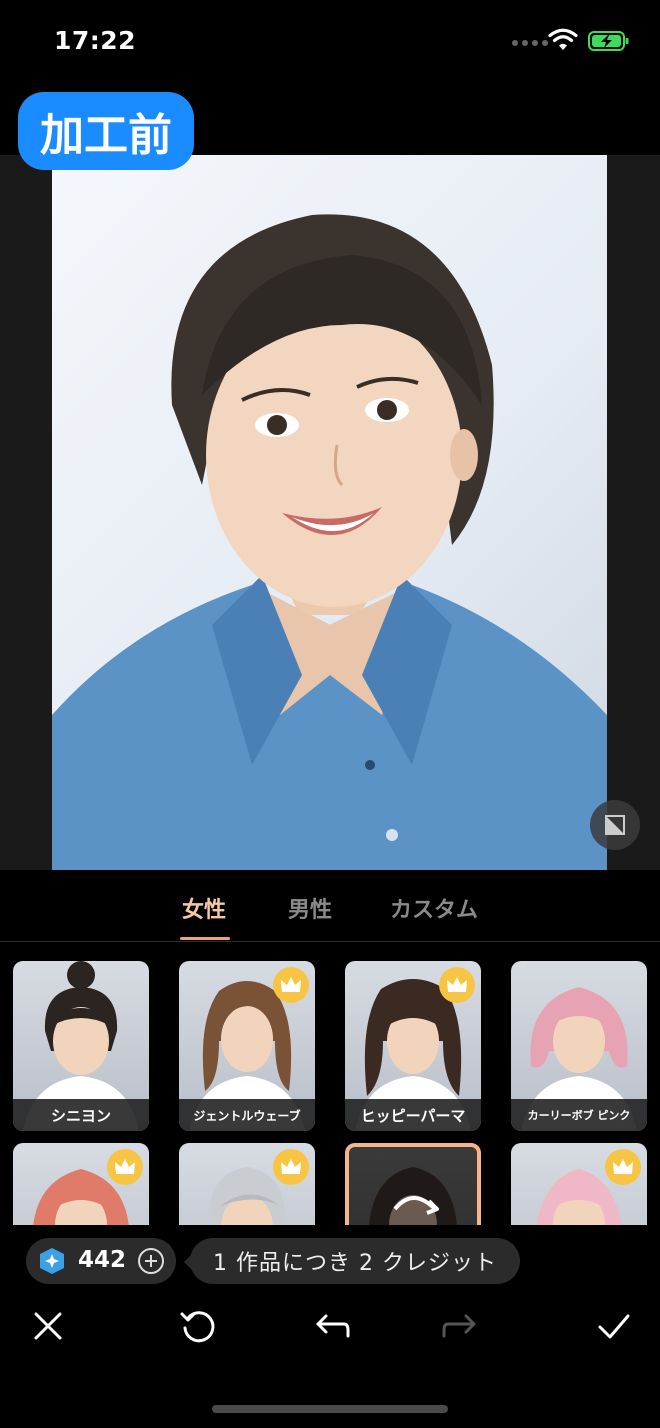 The image size is (660, 1428). I want to click on hairstyle-thumbnail, so click(413, 1196).